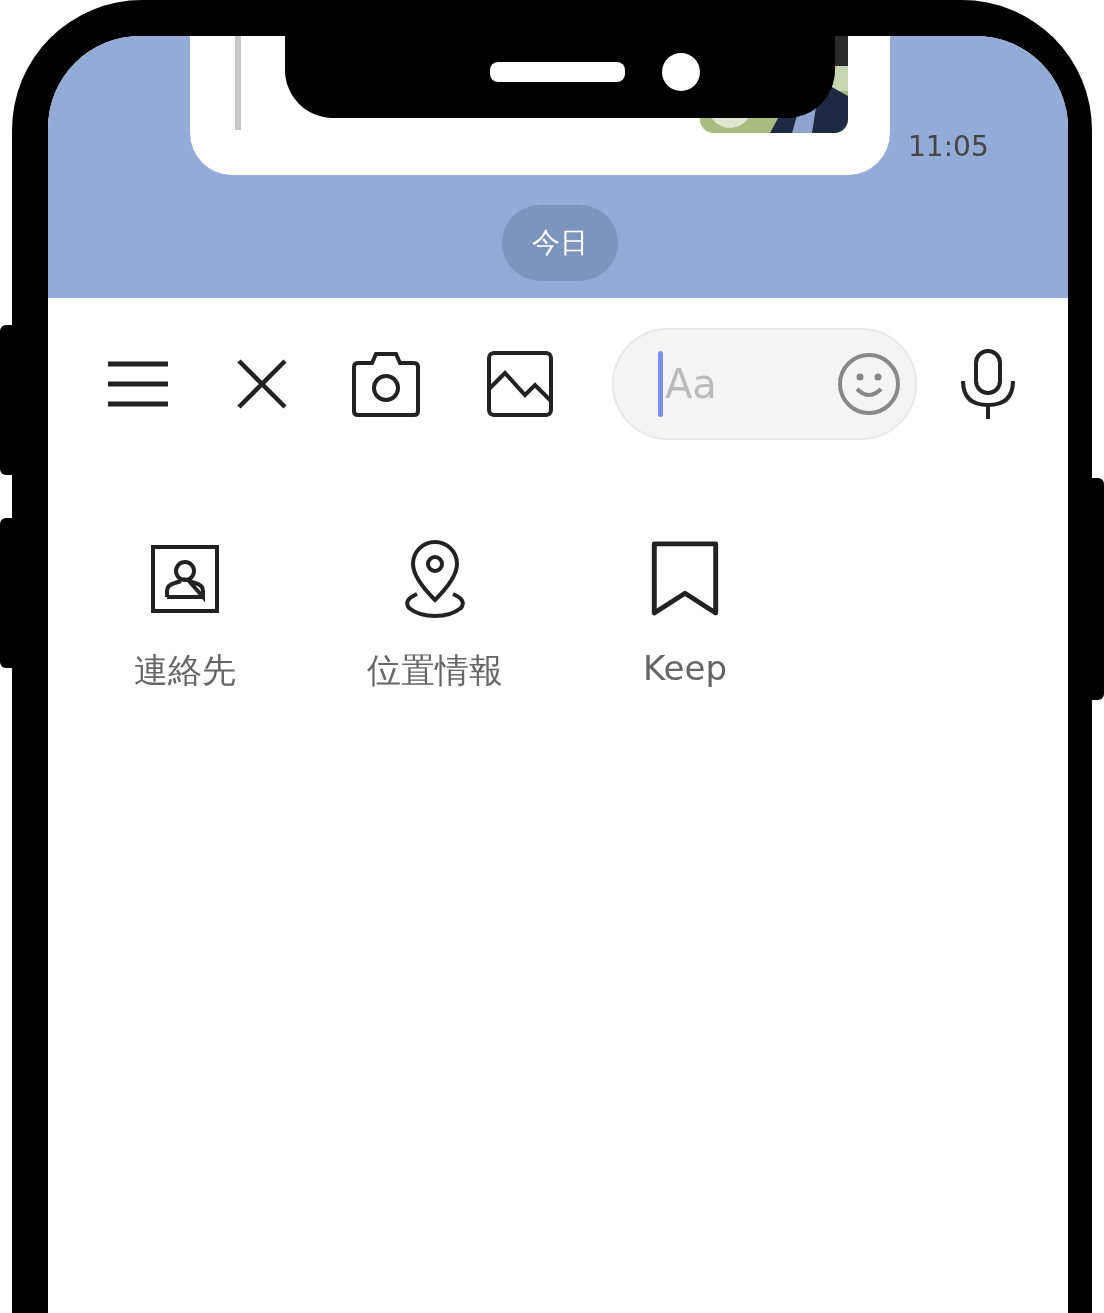 Image resolution: width=1104 pixels, height=1313 pixels. Describe the element at coordinates (386, 384) in the screenshot. I see `camera-icon` at that location.